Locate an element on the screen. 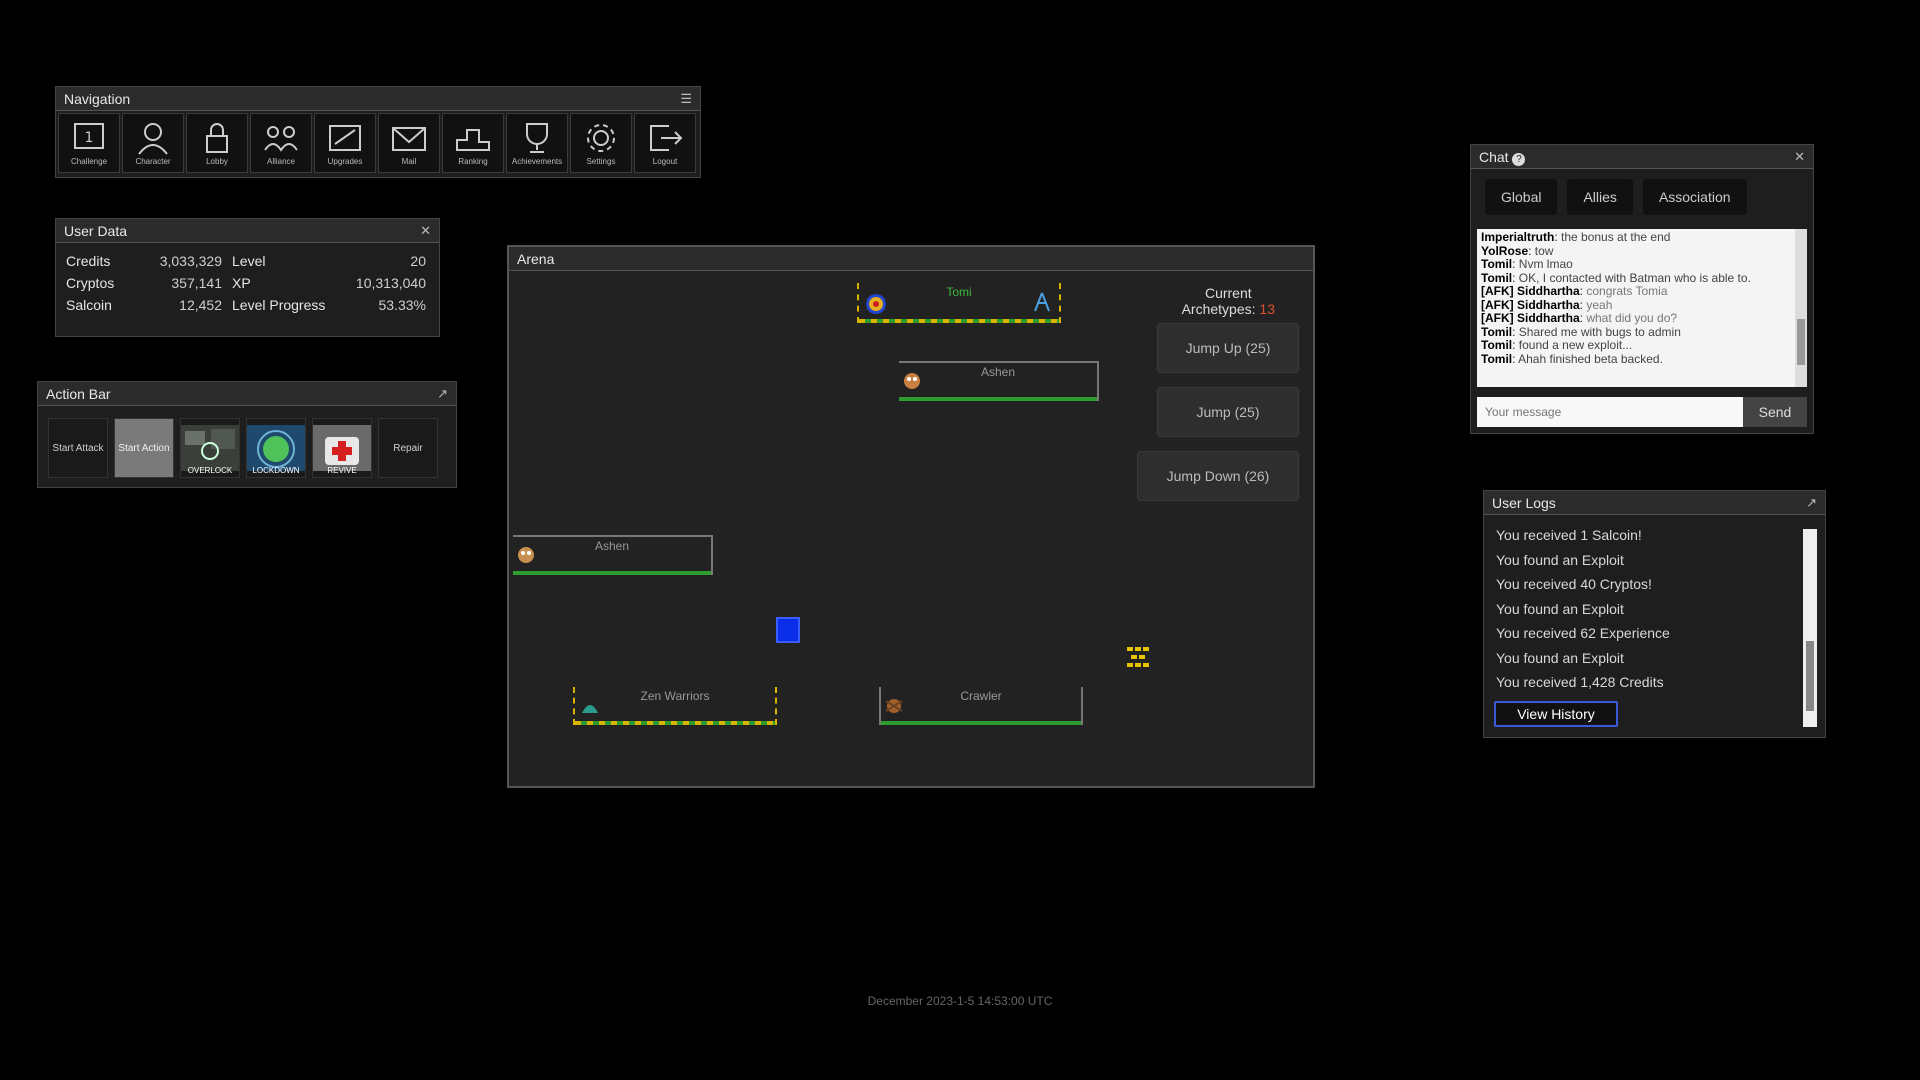  action-bar-header: Action Bar ↗ is located at coordinates (247, 394).